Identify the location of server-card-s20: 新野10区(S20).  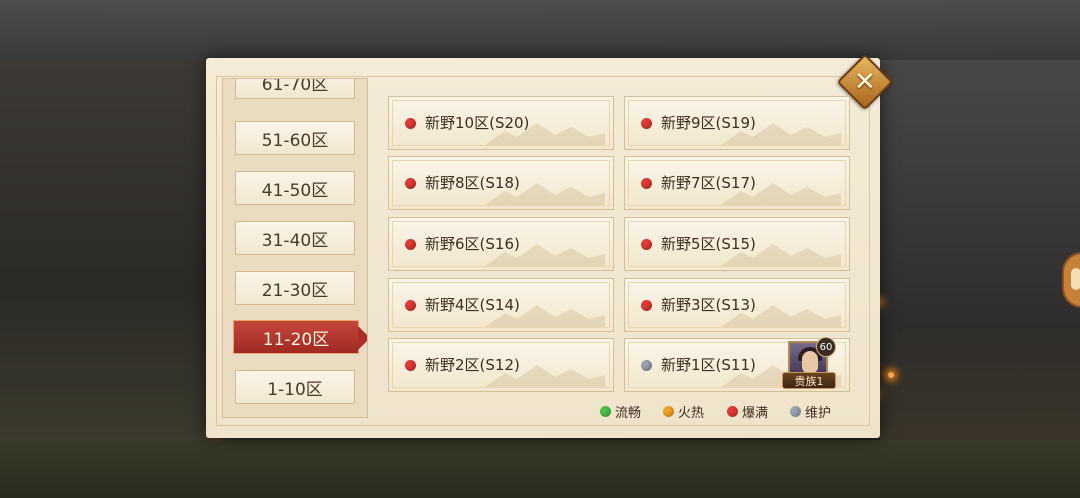
(501, 123).